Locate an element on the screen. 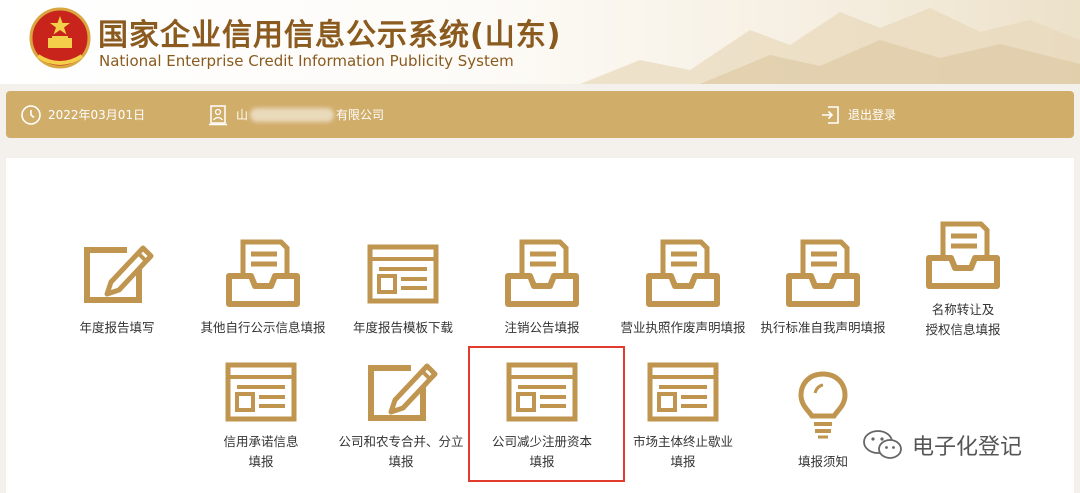  tile-label-line1: 其他自行公示信息填报 is located at coordinates (263, 327).